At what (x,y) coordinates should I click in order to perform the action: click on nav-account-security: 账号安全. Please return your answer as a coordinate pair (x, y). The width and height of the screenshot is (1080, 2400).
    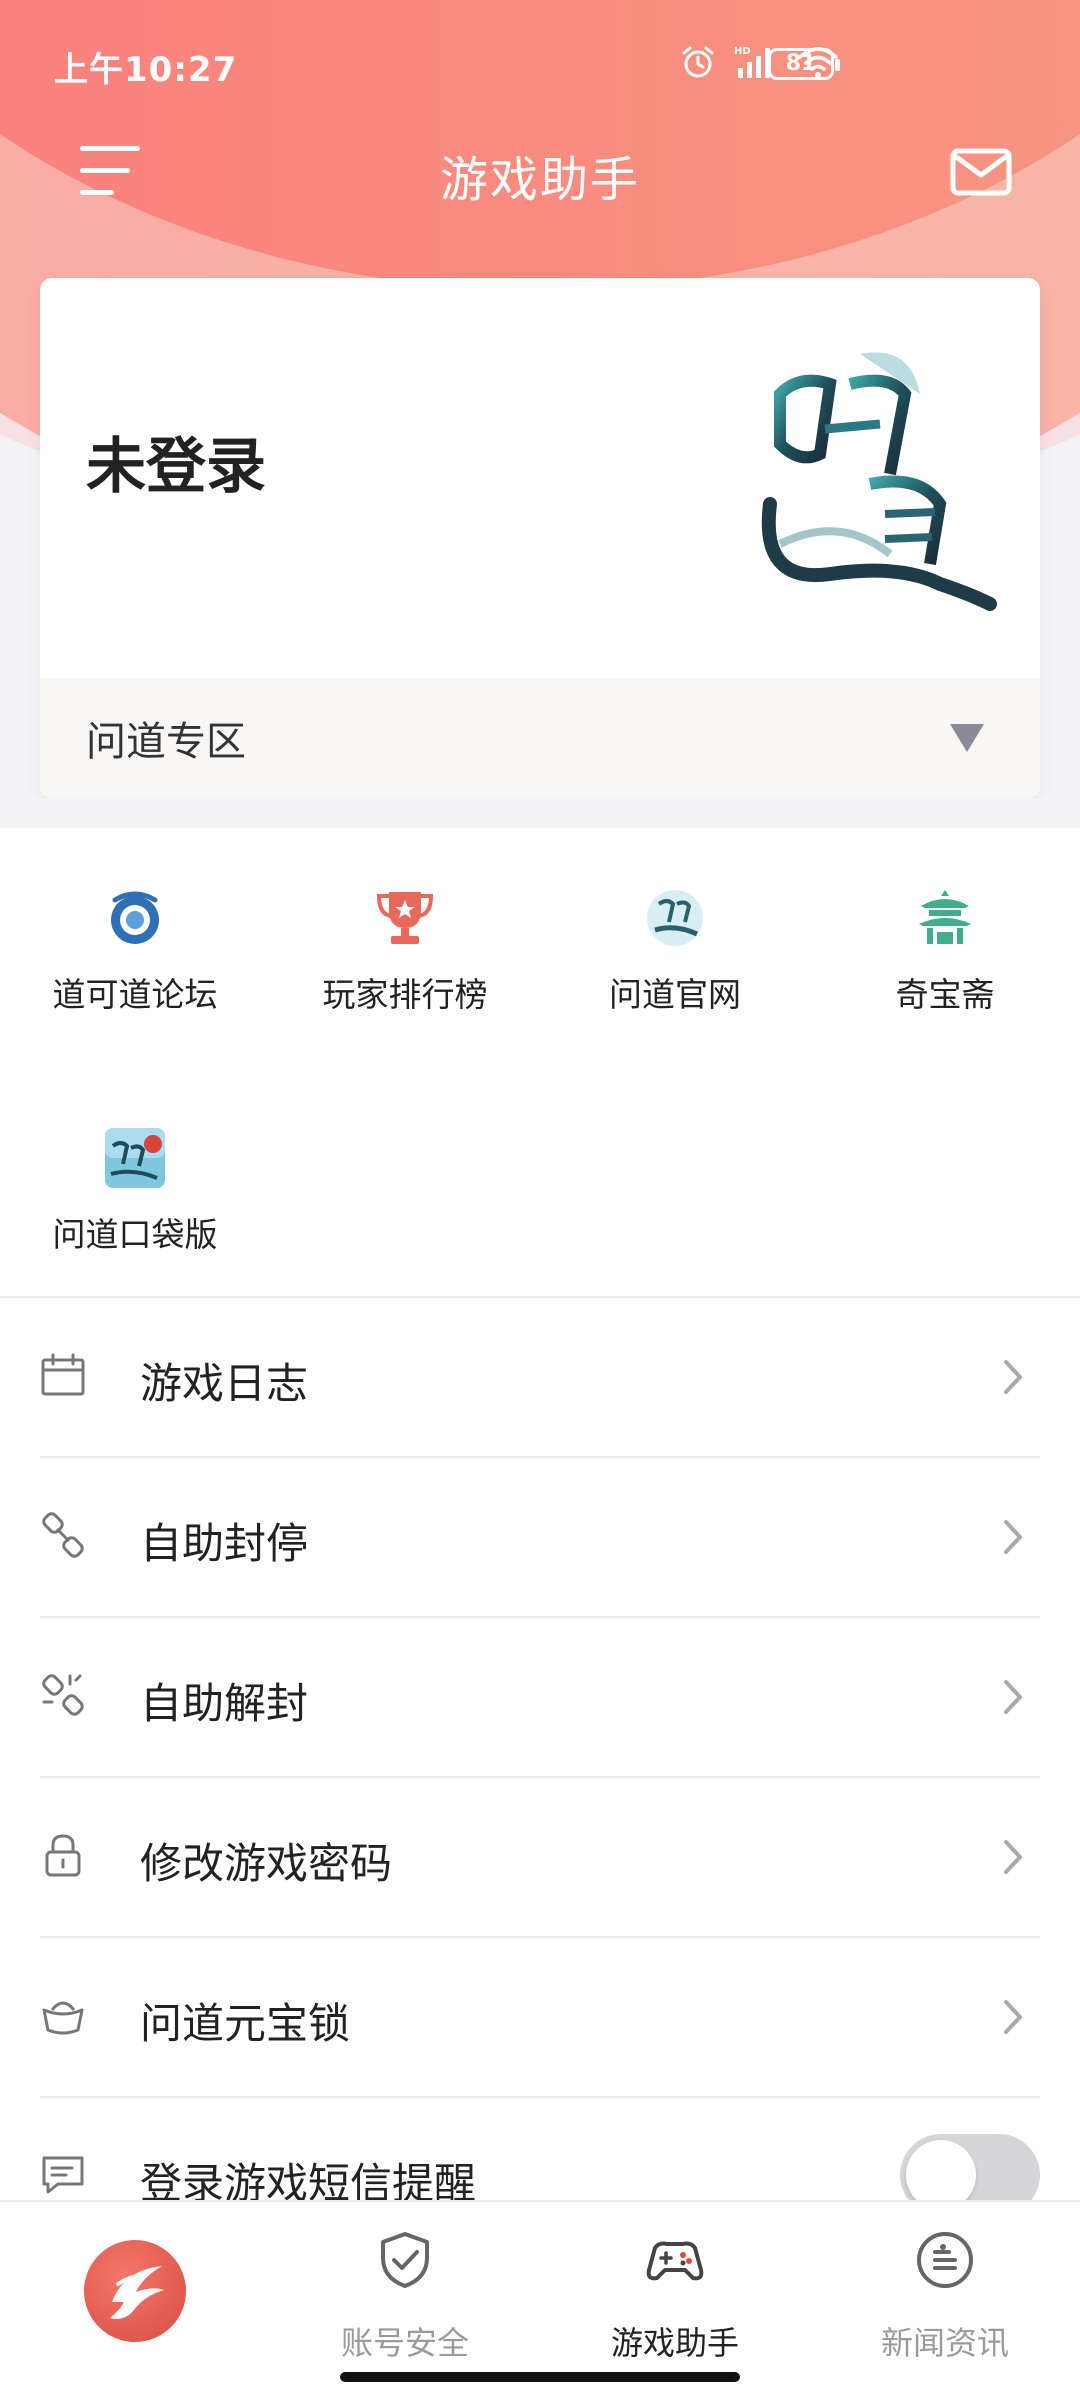
    Looking at the image, I should click on (405, 2301).